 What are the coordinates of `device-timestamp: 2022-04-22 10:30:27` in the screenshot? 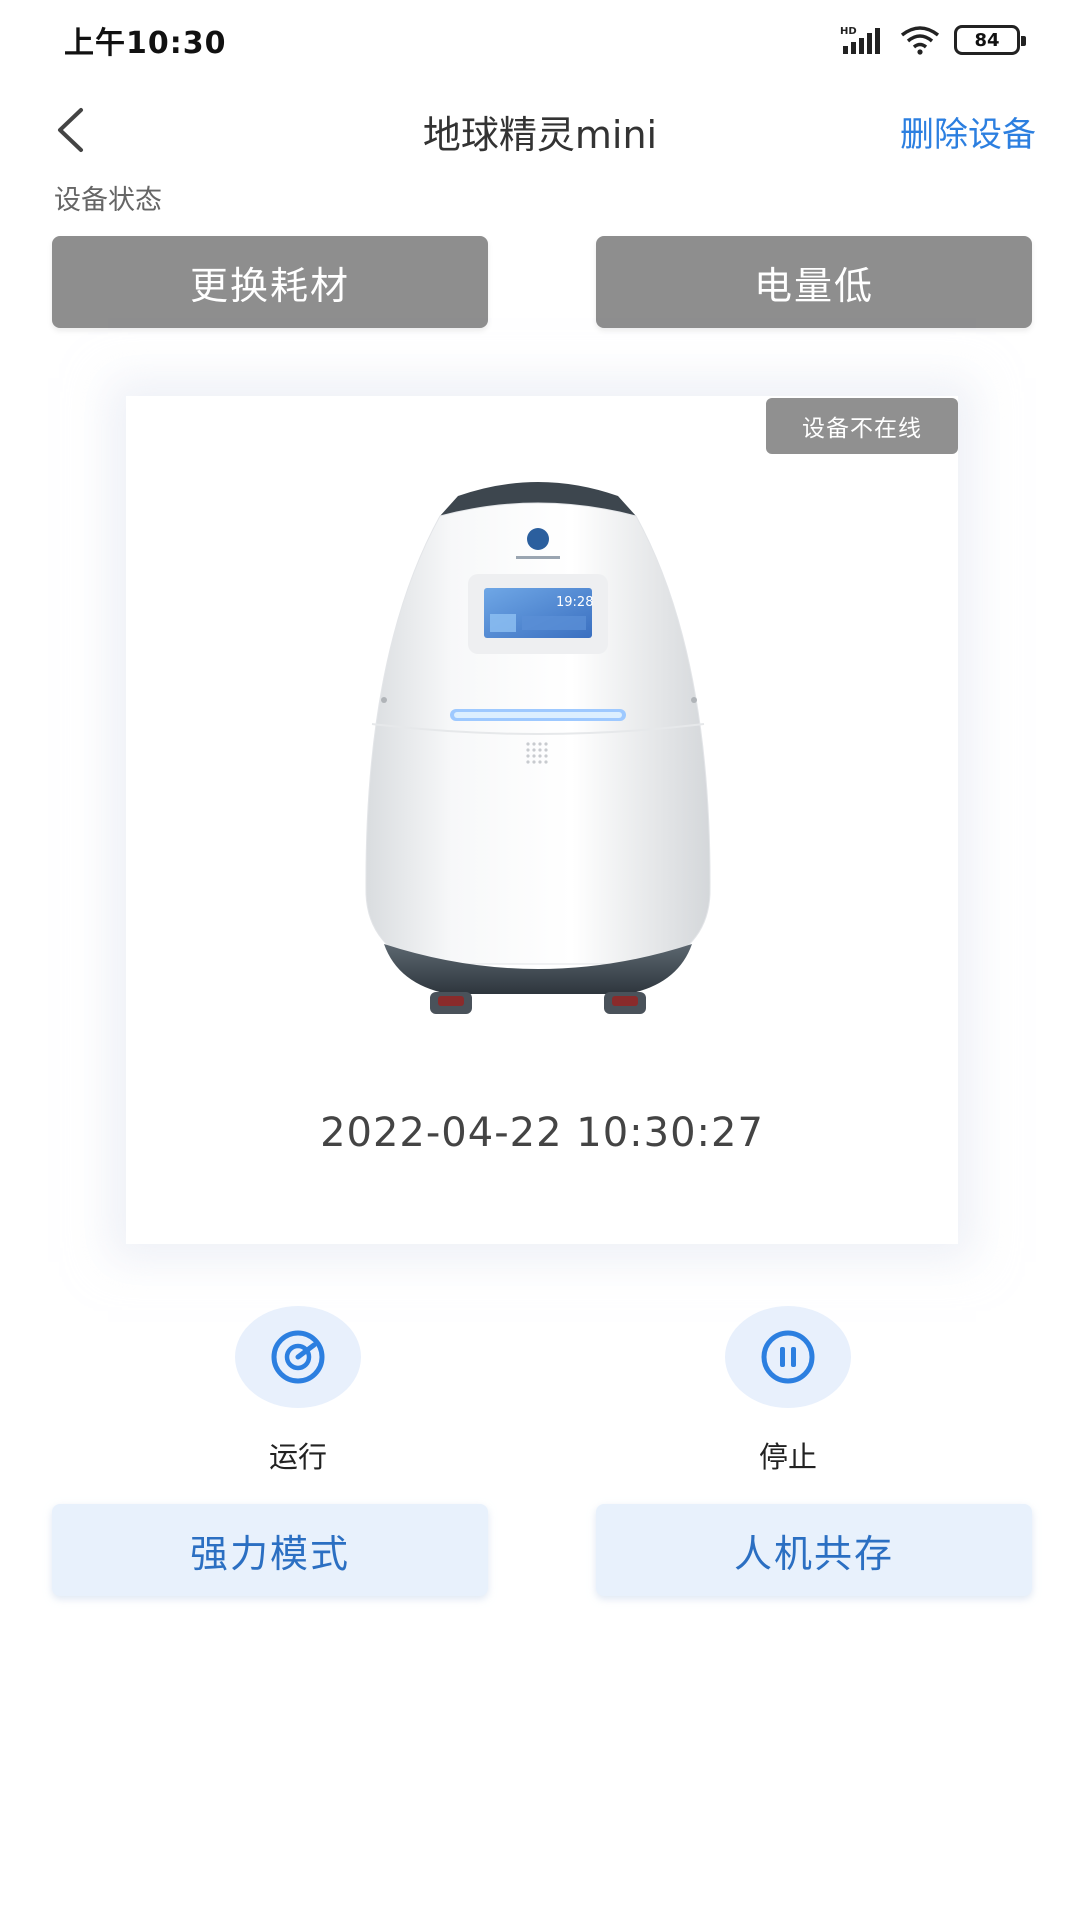 It's located at (542, 1133).